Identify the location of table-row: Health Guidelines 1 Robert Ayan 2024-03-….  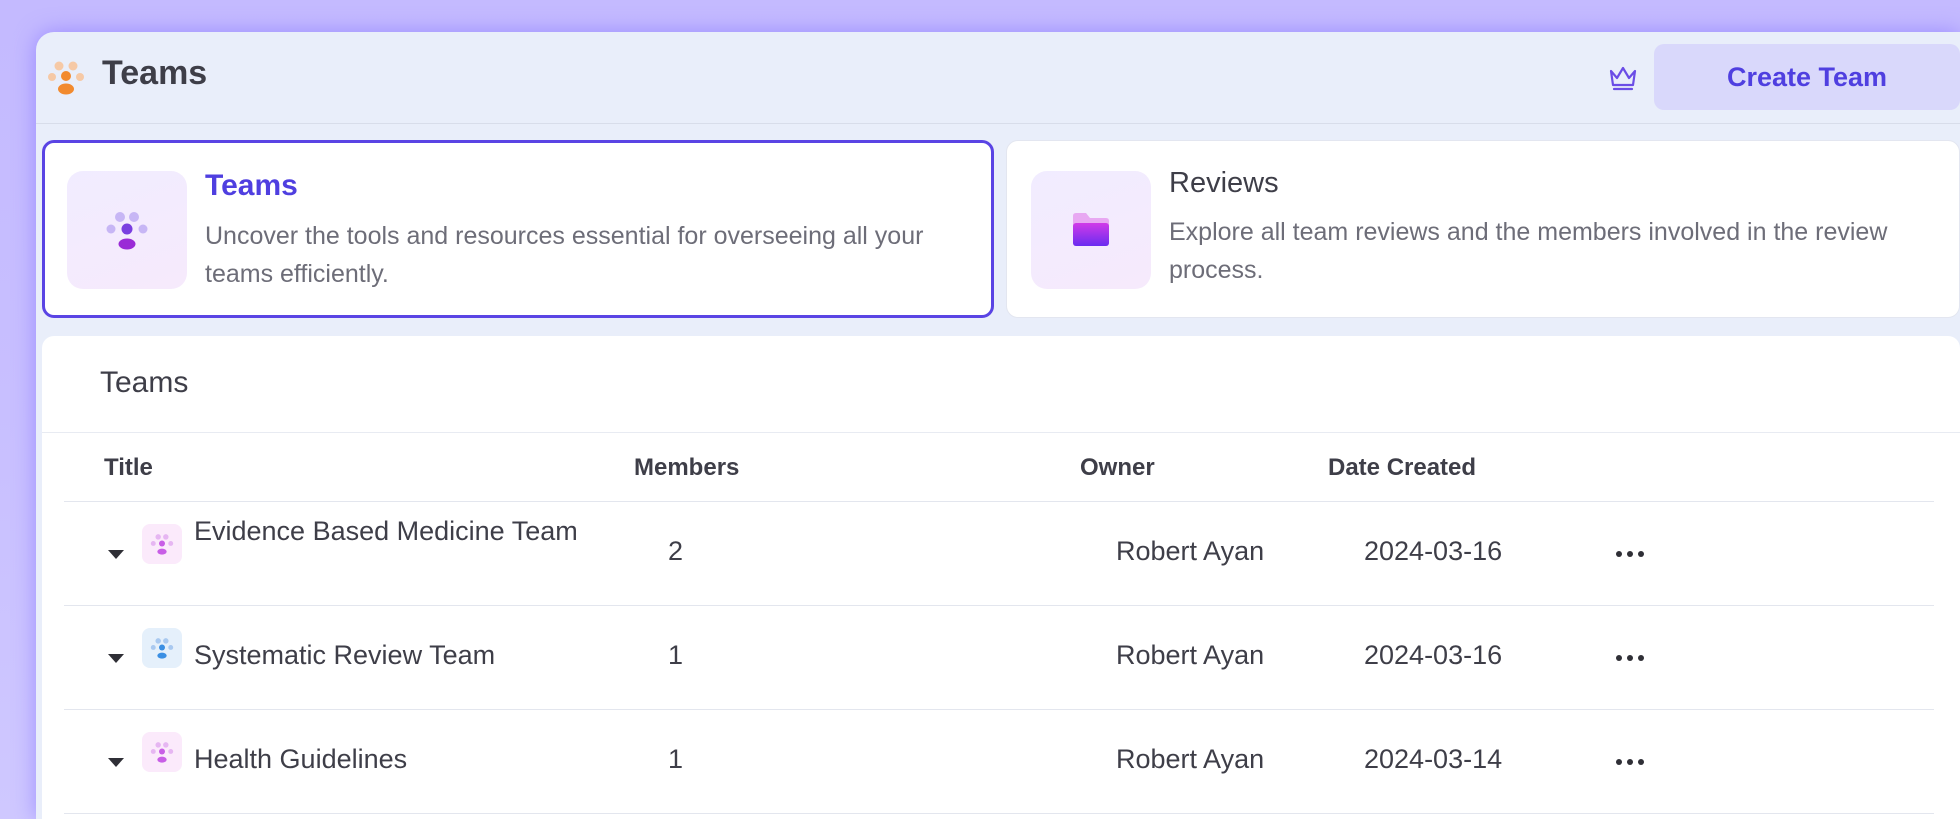
(999, 762).